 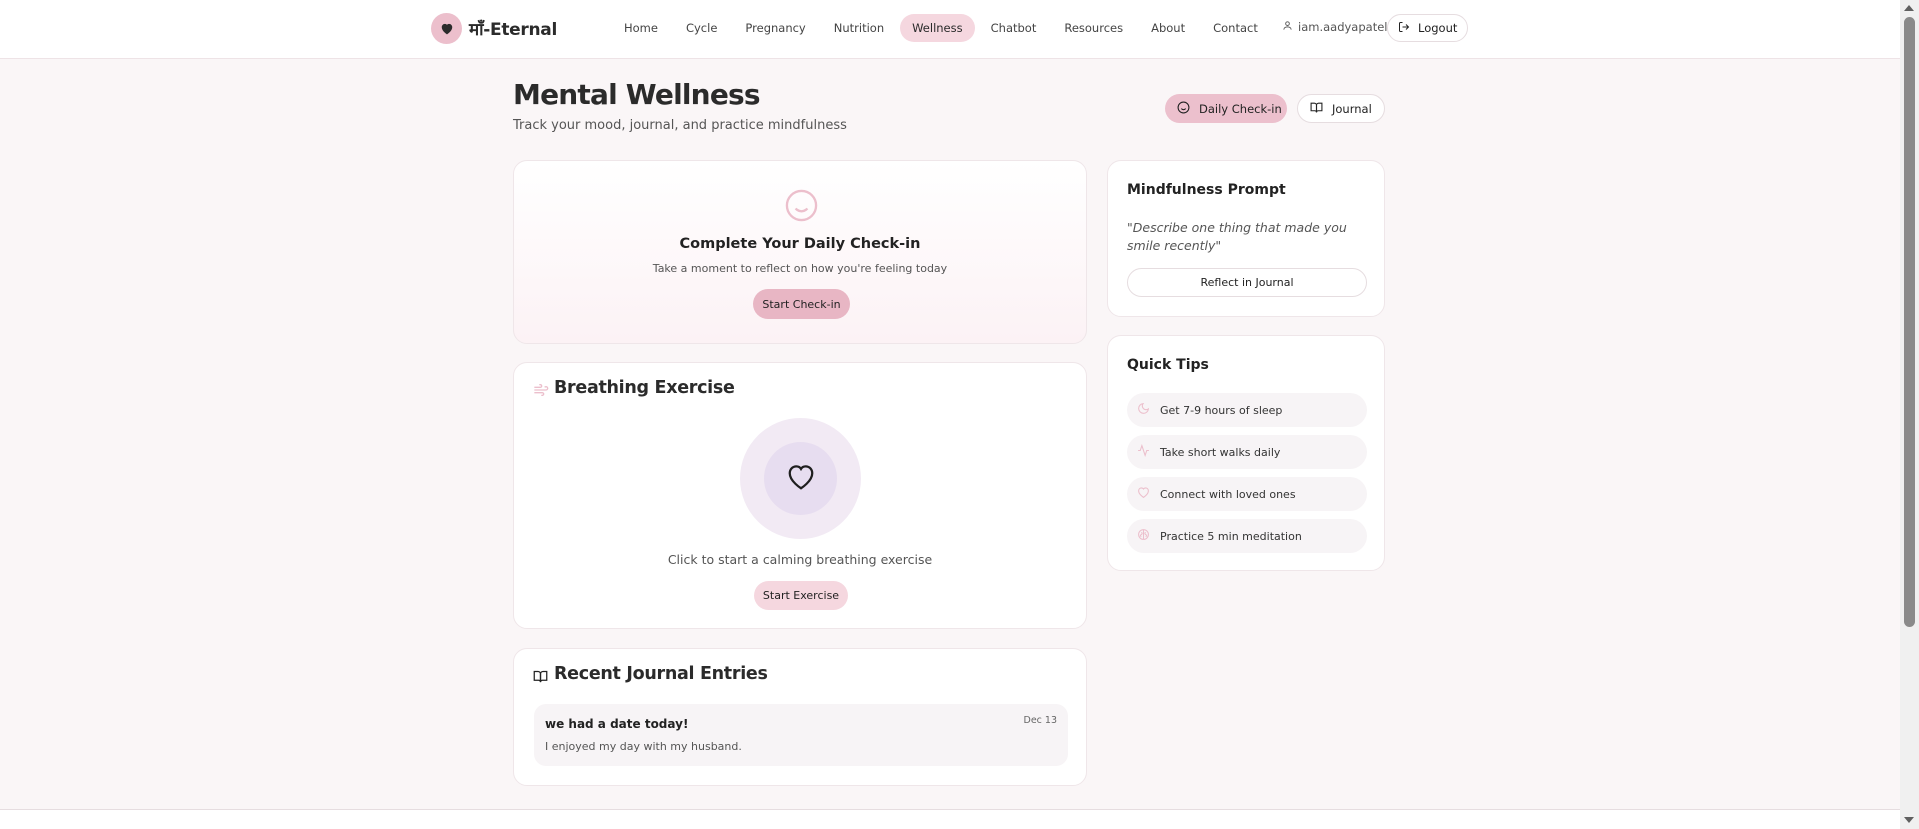 I want to click on tip-item-loved-ones: Connect with loved ones, so click(x=1247, y=494).